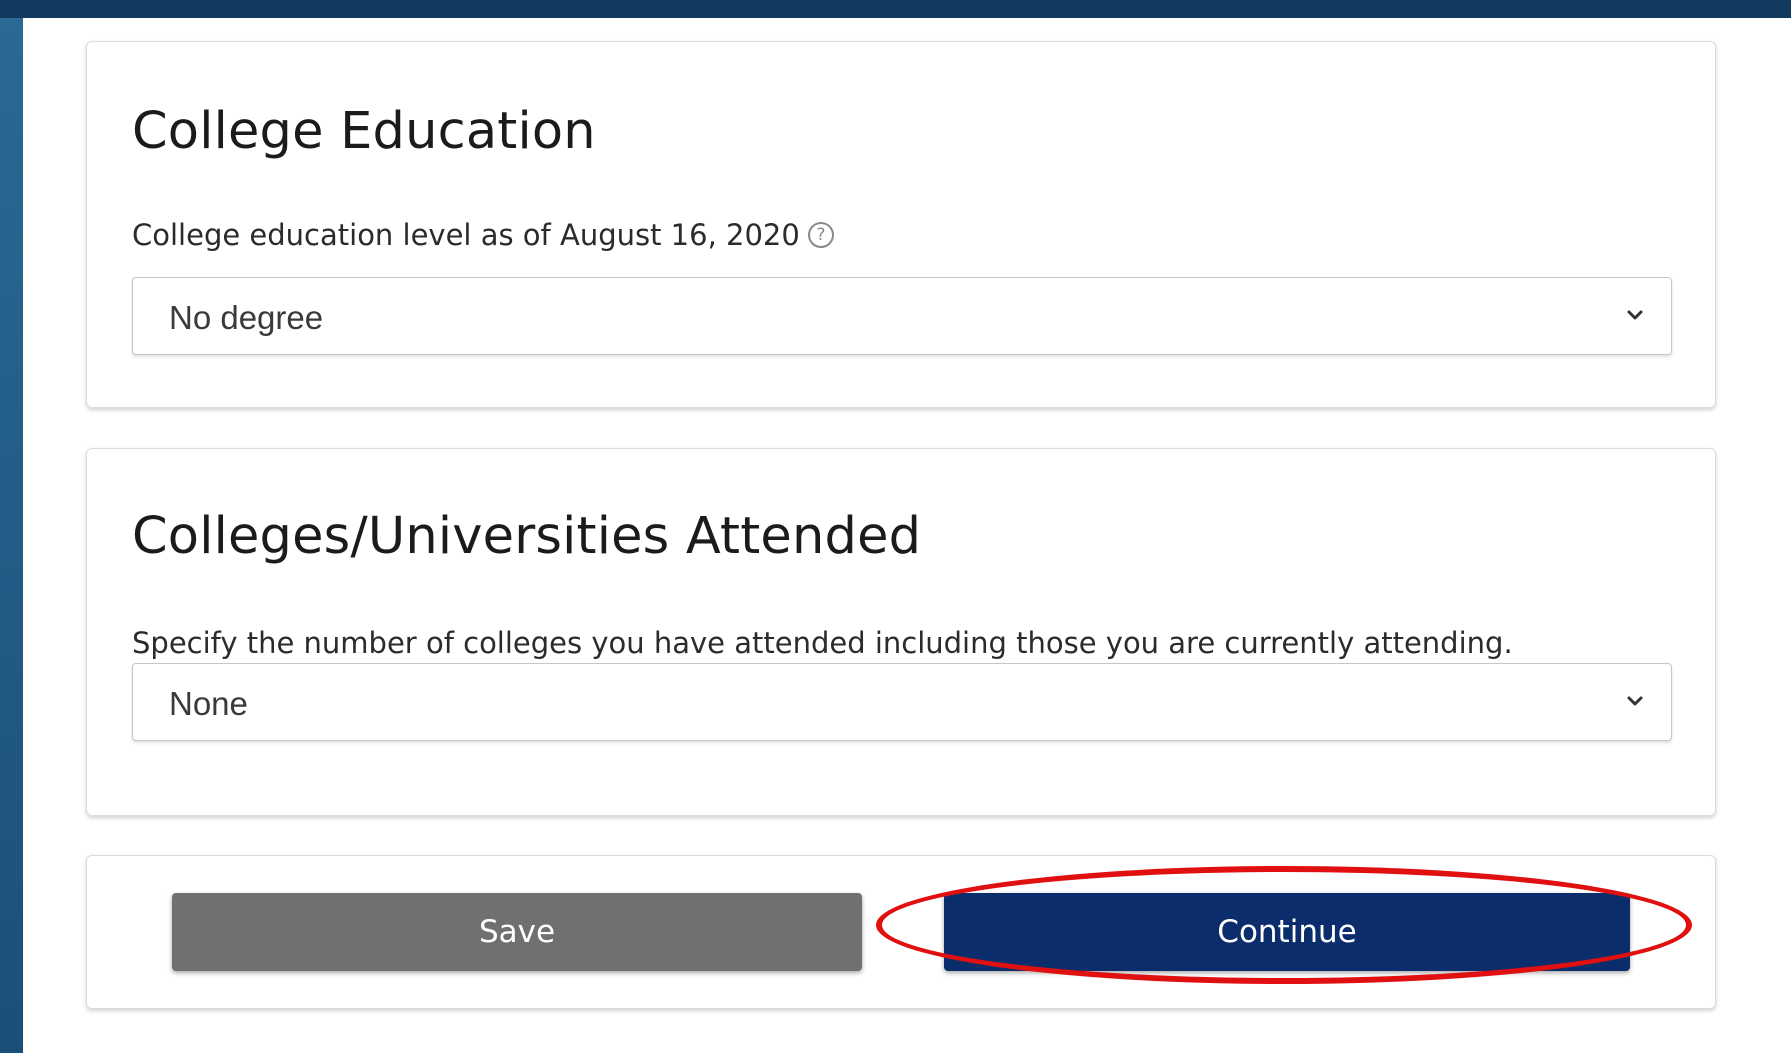 This screenshot has height=1053, width=1791. I want to click on colleges-count-value: None, so click(208, 703).